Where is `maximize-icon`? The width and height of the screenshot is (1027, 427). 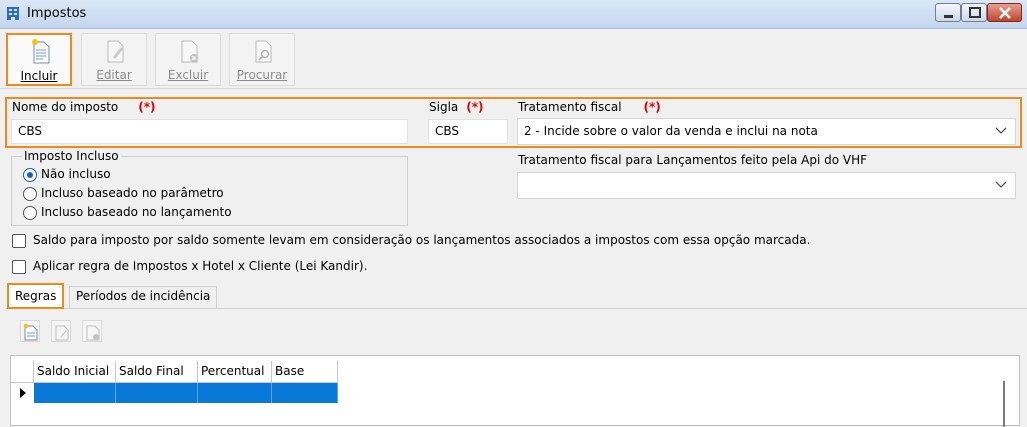 maximize-icon is located at coordinates (975, 12).